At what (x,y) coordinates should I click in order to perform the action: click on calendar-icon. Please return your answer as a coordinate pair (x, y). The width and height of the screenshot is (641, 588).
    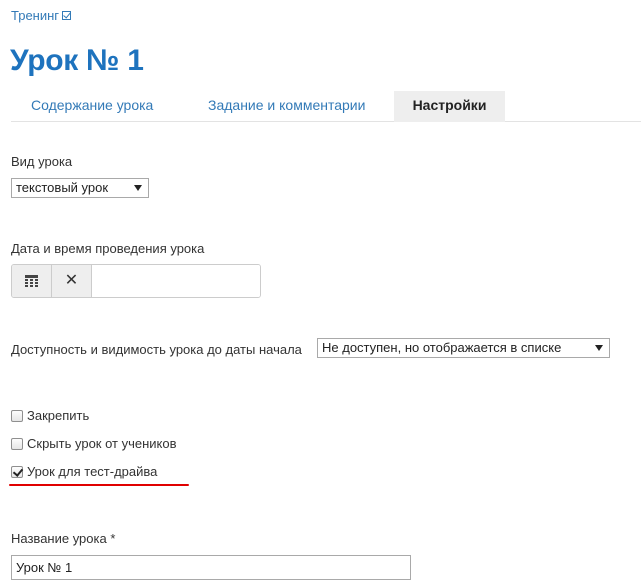
    Looking at the image, I should click on (31, 281).